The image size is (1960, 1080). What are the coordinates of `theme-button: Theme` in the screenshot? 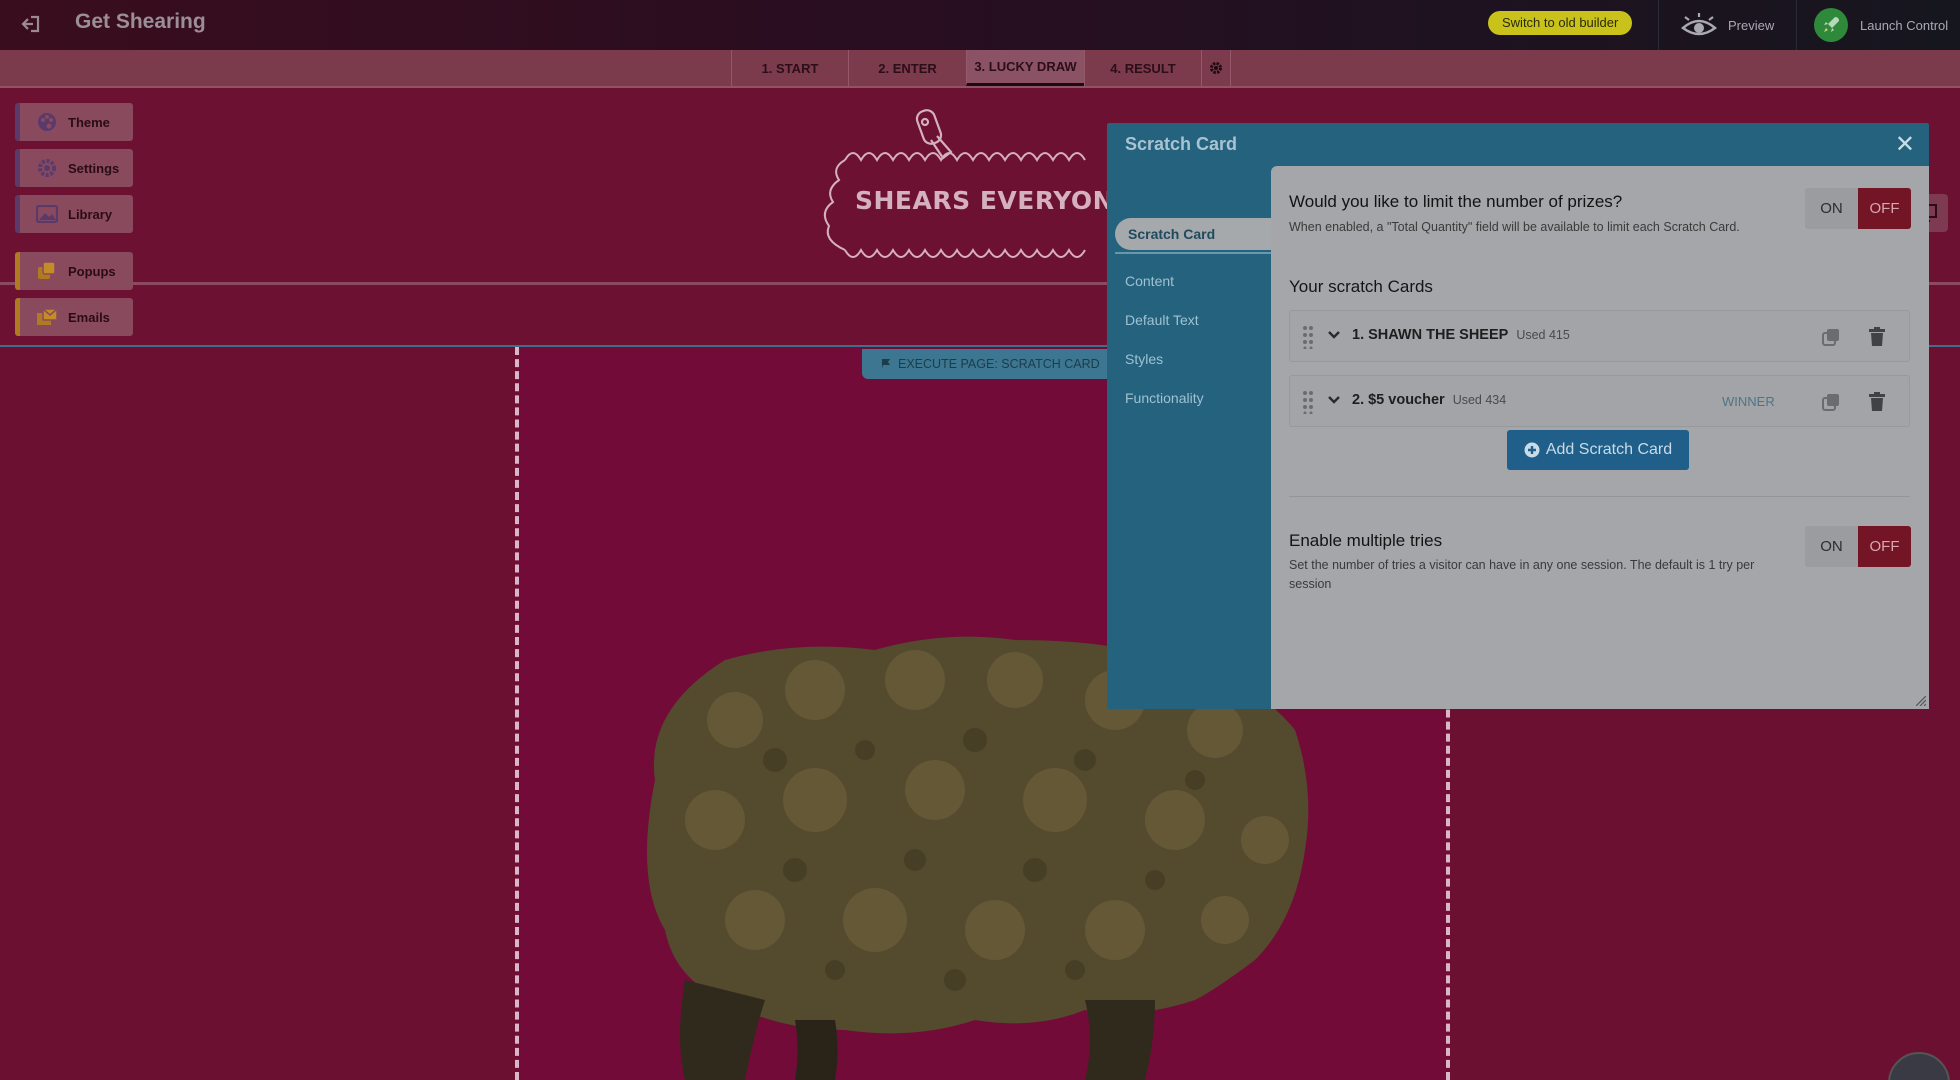 It's located at (74, 122).